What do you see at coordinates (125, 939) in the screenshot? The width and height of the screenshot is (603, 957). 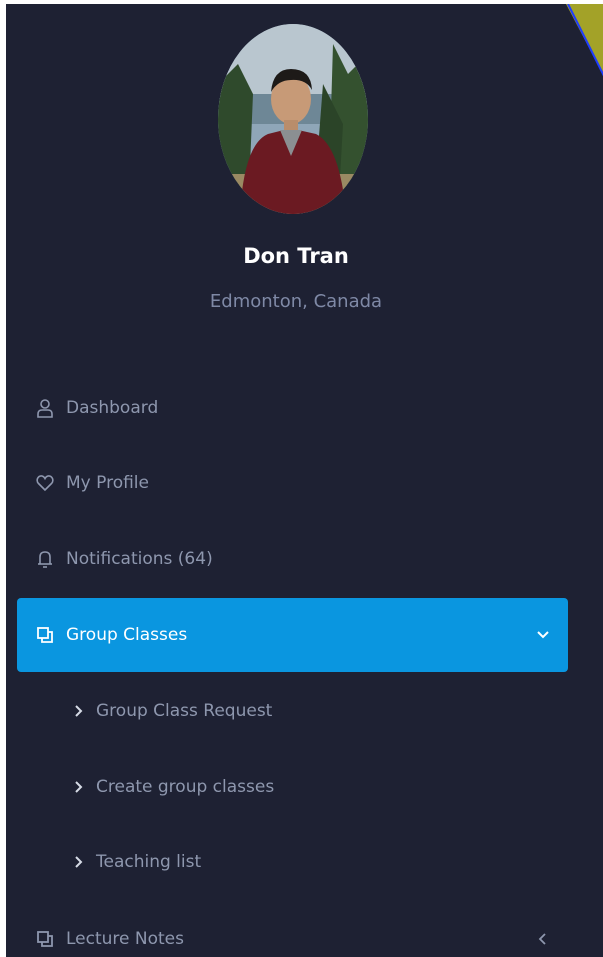 I see `nav-label-lecture-notes: Lecture Notes` at bounding box center [125, 939].